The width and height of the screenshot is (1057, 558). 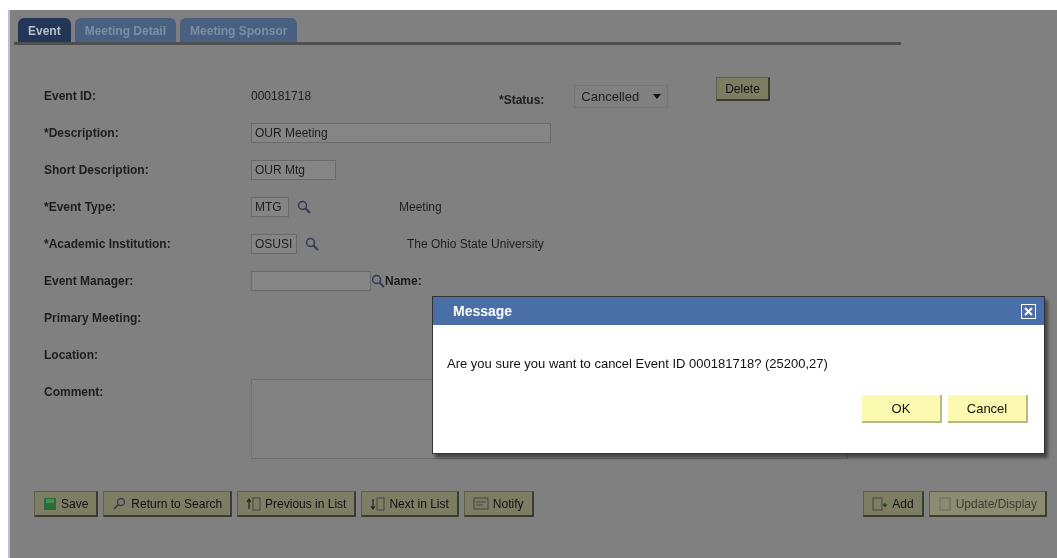 I want to click on toolbar-button: Previous in List, so click(x=297, y=504).